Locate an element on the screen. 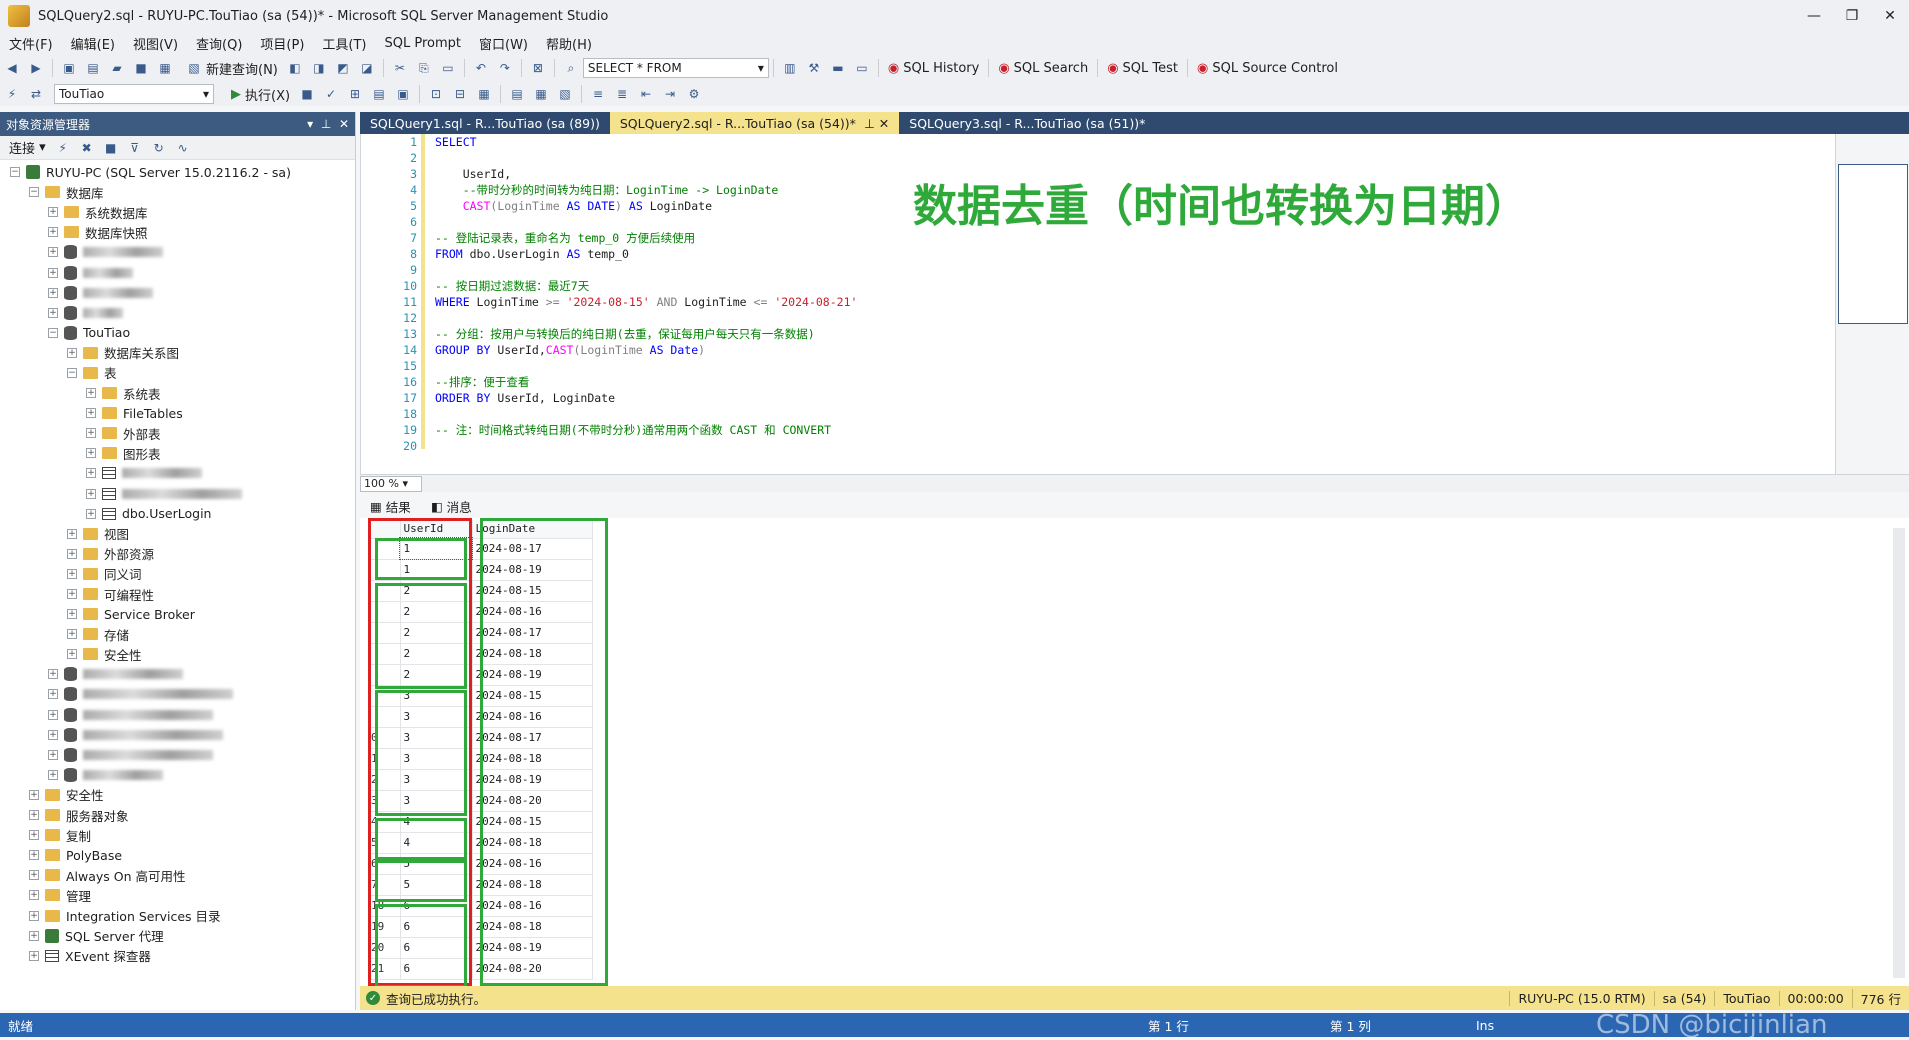 This screenshot has width=1909, height=1040. tree-node: − 数据库 is located at coordinates (177, 192).